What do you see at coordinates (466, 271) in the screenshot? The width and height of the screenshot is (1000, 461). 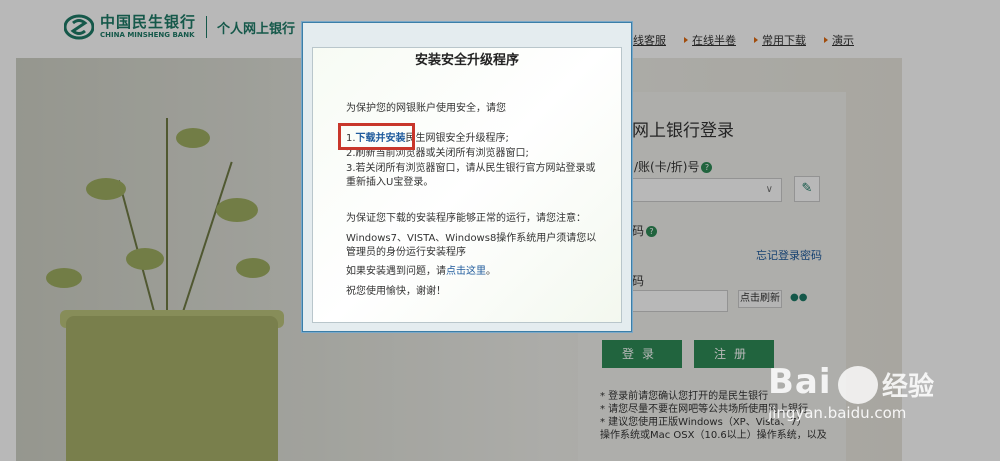 I see `click-here-link: 点击这里` at bounding box center [466, 271].